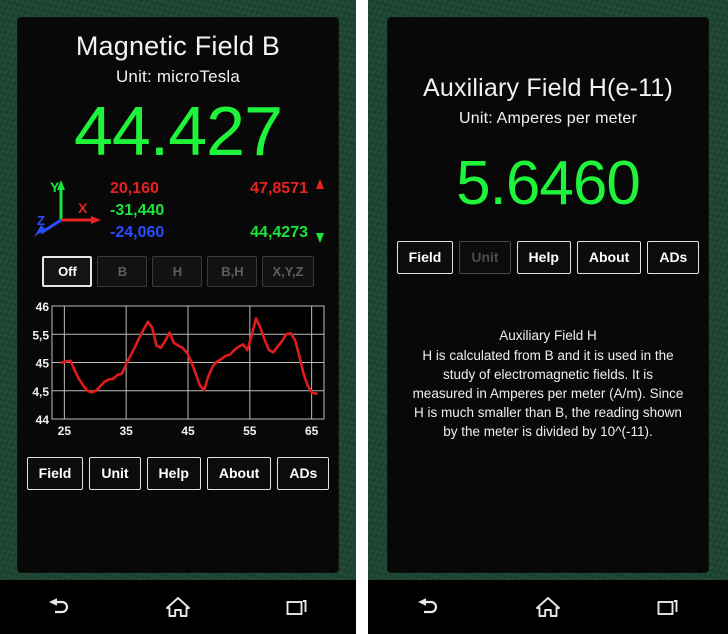  I want to click on axis-label-x: X, so click(83, 208).